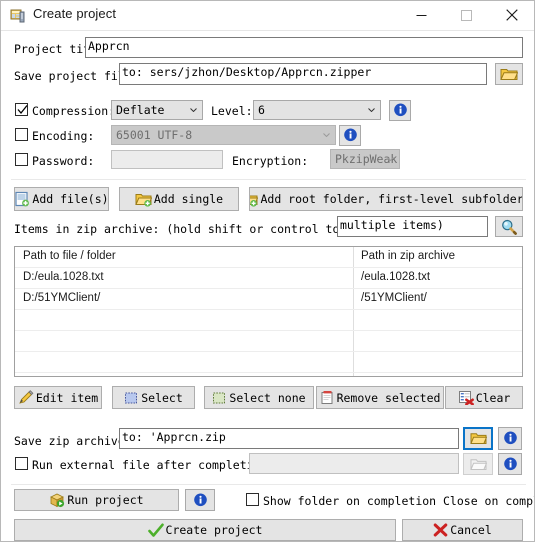 The width and height of the screenshot is (535, 542). What do you see at coordinates (167, 159) in the screenshot?
I see `password-input` at bounding box center [167, 159].